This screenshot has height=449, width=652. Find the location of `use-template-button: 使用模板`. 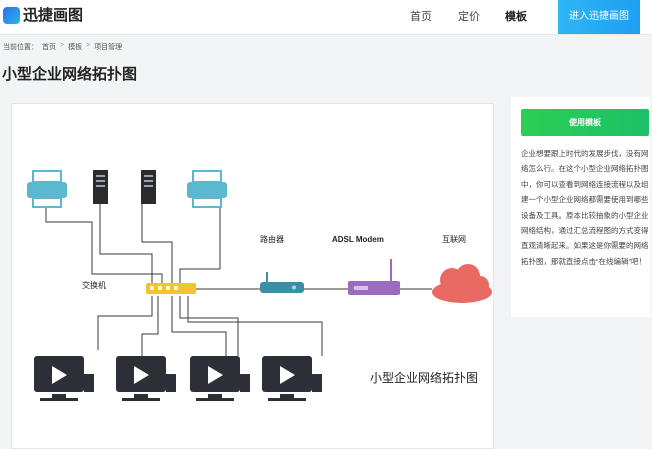

use-template-button: 使用模板 is located at coordinates (585, 122).